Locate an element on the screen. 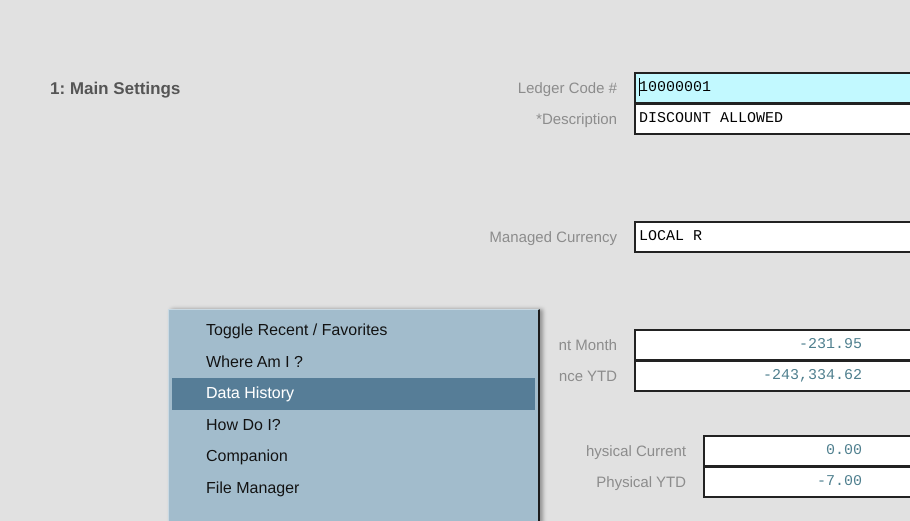 The height and width of the screenshot is (521, 910). menu-item: File Manager is located at coordinates (353, 488).